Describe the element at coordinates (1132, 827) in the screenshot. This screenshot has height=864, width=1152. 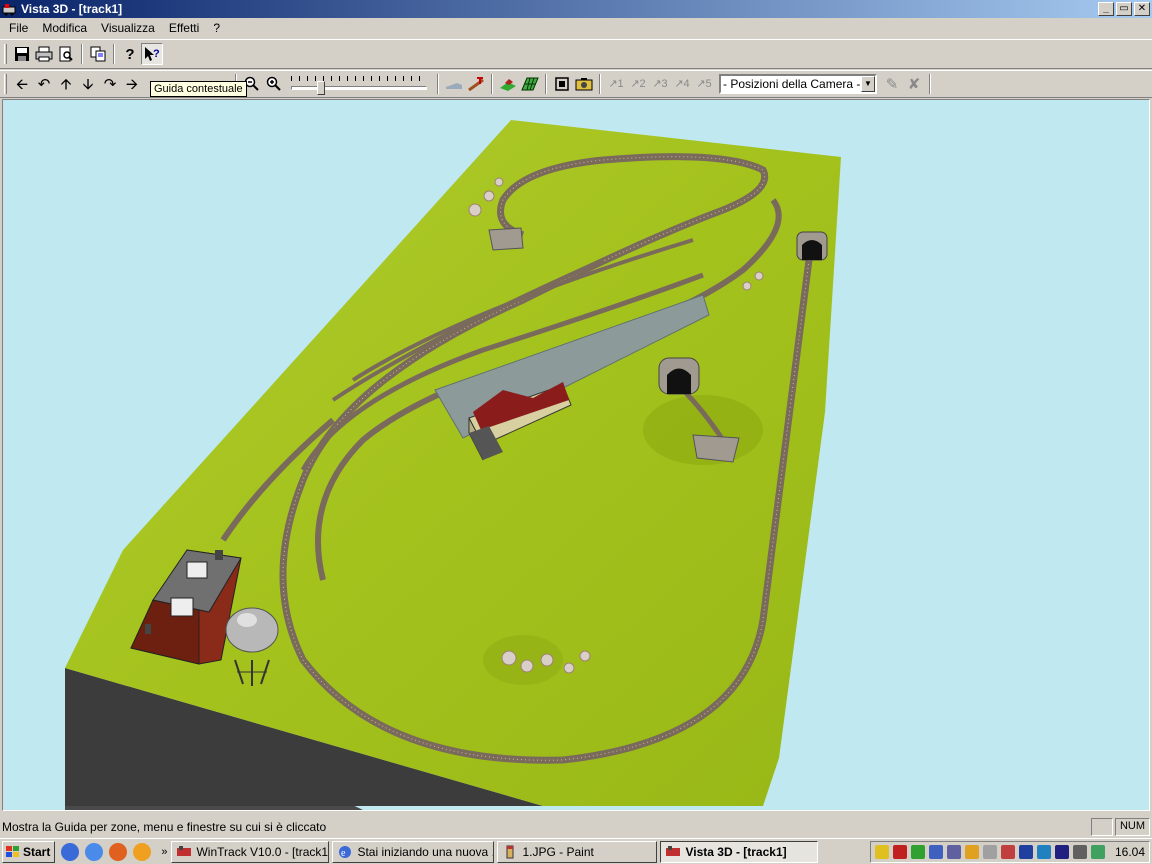
I see `num-lock-indicator: NUM` at that location.